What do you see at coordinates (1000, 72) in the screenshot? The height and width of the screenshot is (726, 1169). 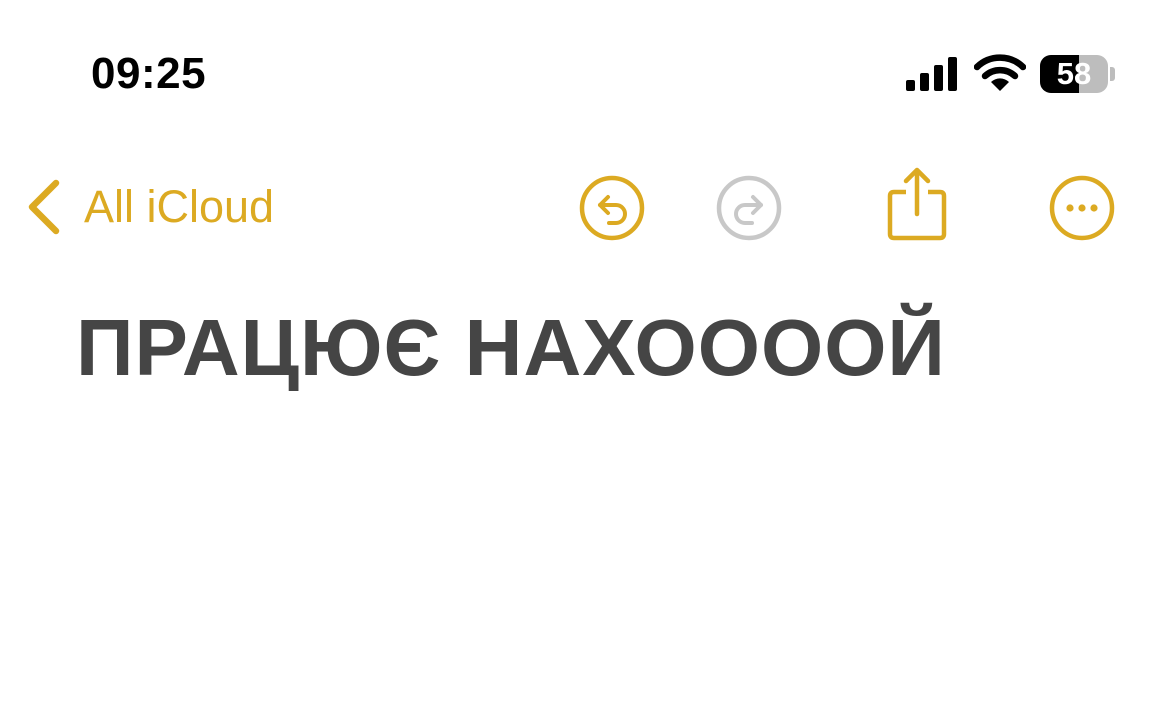 I see `wifi-icon` at bounding box center [1000, 72].